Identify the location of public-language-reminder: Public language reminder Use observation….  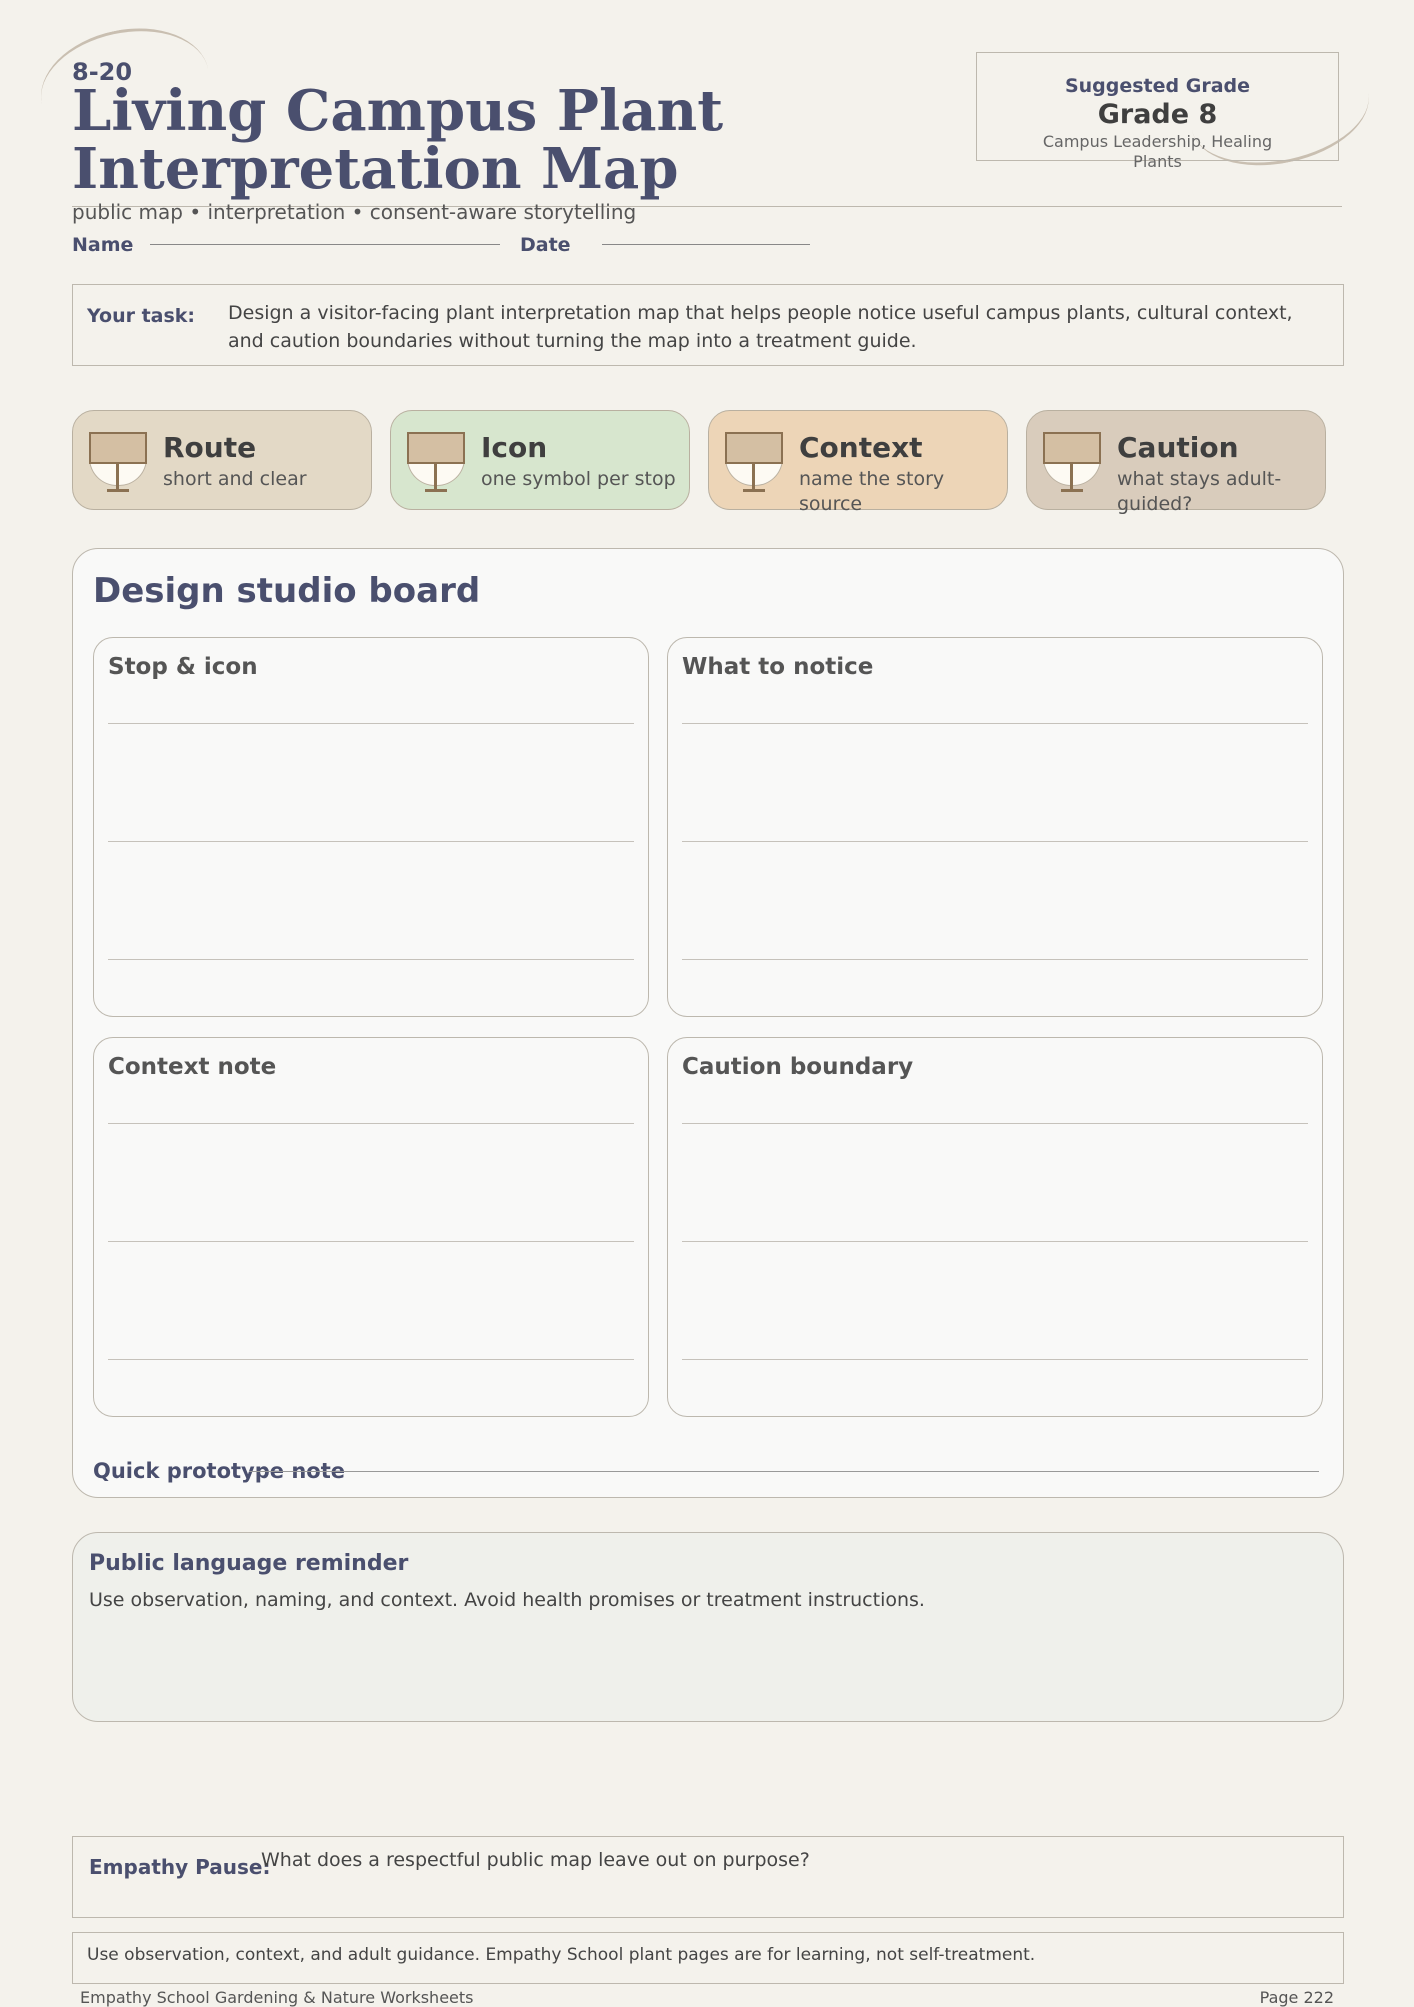
(708, 1627).